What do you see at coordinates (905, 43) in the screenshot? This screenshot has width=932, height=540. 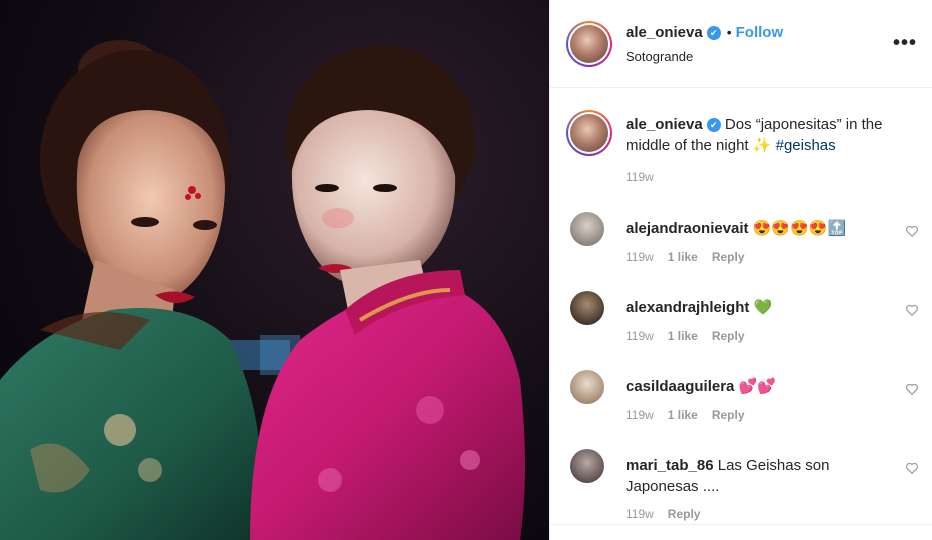 I see `more-options-icon: •••` at bounding box center [905, 43].